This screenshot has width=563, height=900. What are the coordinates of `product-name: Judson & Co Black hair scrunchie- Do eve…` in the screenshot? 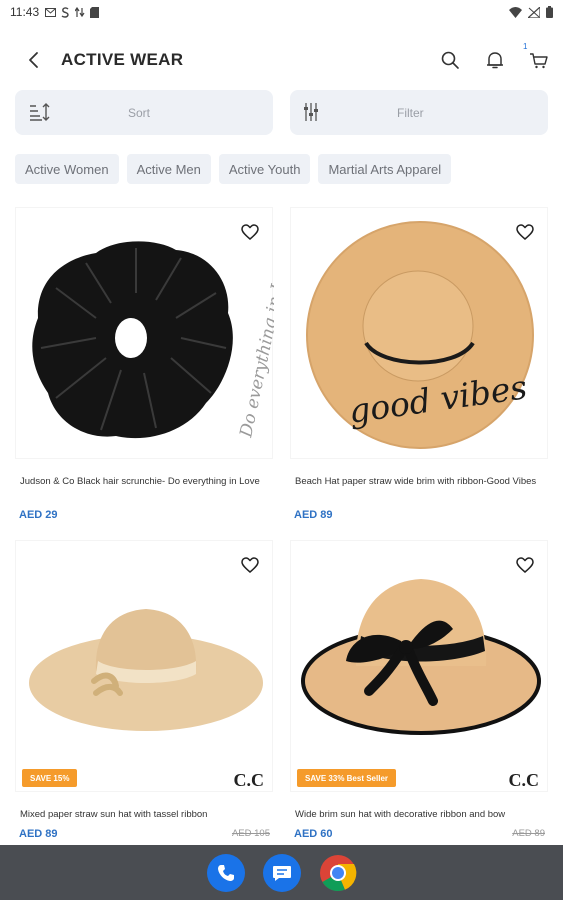 It's located at (140, 481).